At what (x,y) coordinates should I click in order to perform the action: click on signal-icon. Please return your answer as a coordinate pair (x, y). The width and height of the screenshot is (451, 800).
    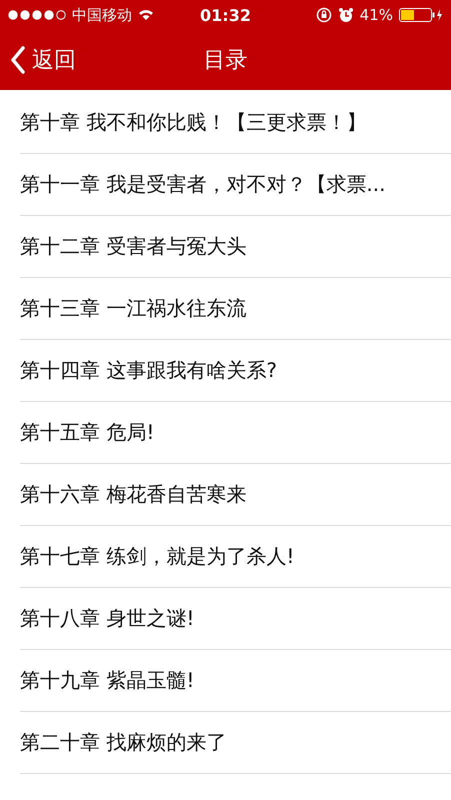
    Looking at the image, I should click on (37, 15).